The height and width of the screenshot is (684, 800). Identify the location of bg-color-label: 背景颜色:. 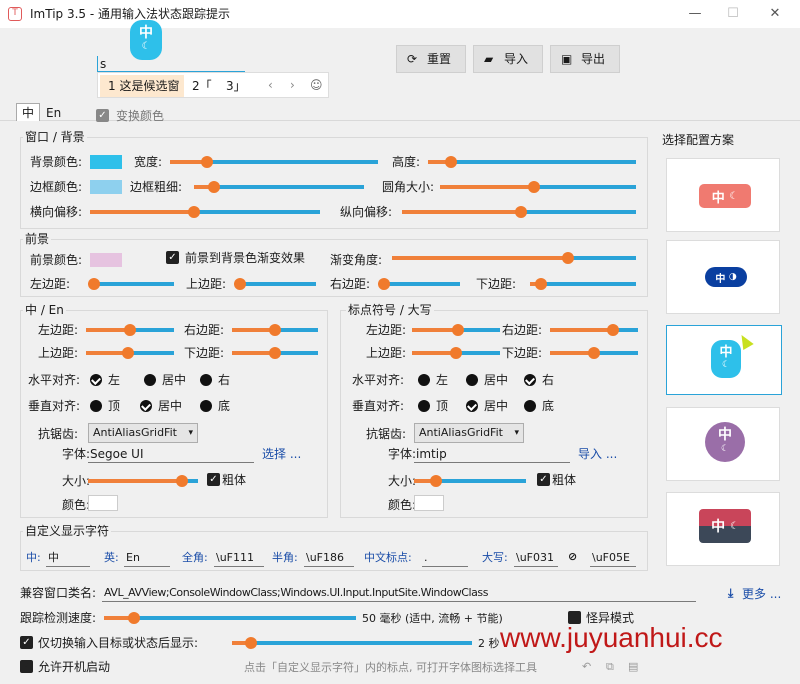
(56, 162).